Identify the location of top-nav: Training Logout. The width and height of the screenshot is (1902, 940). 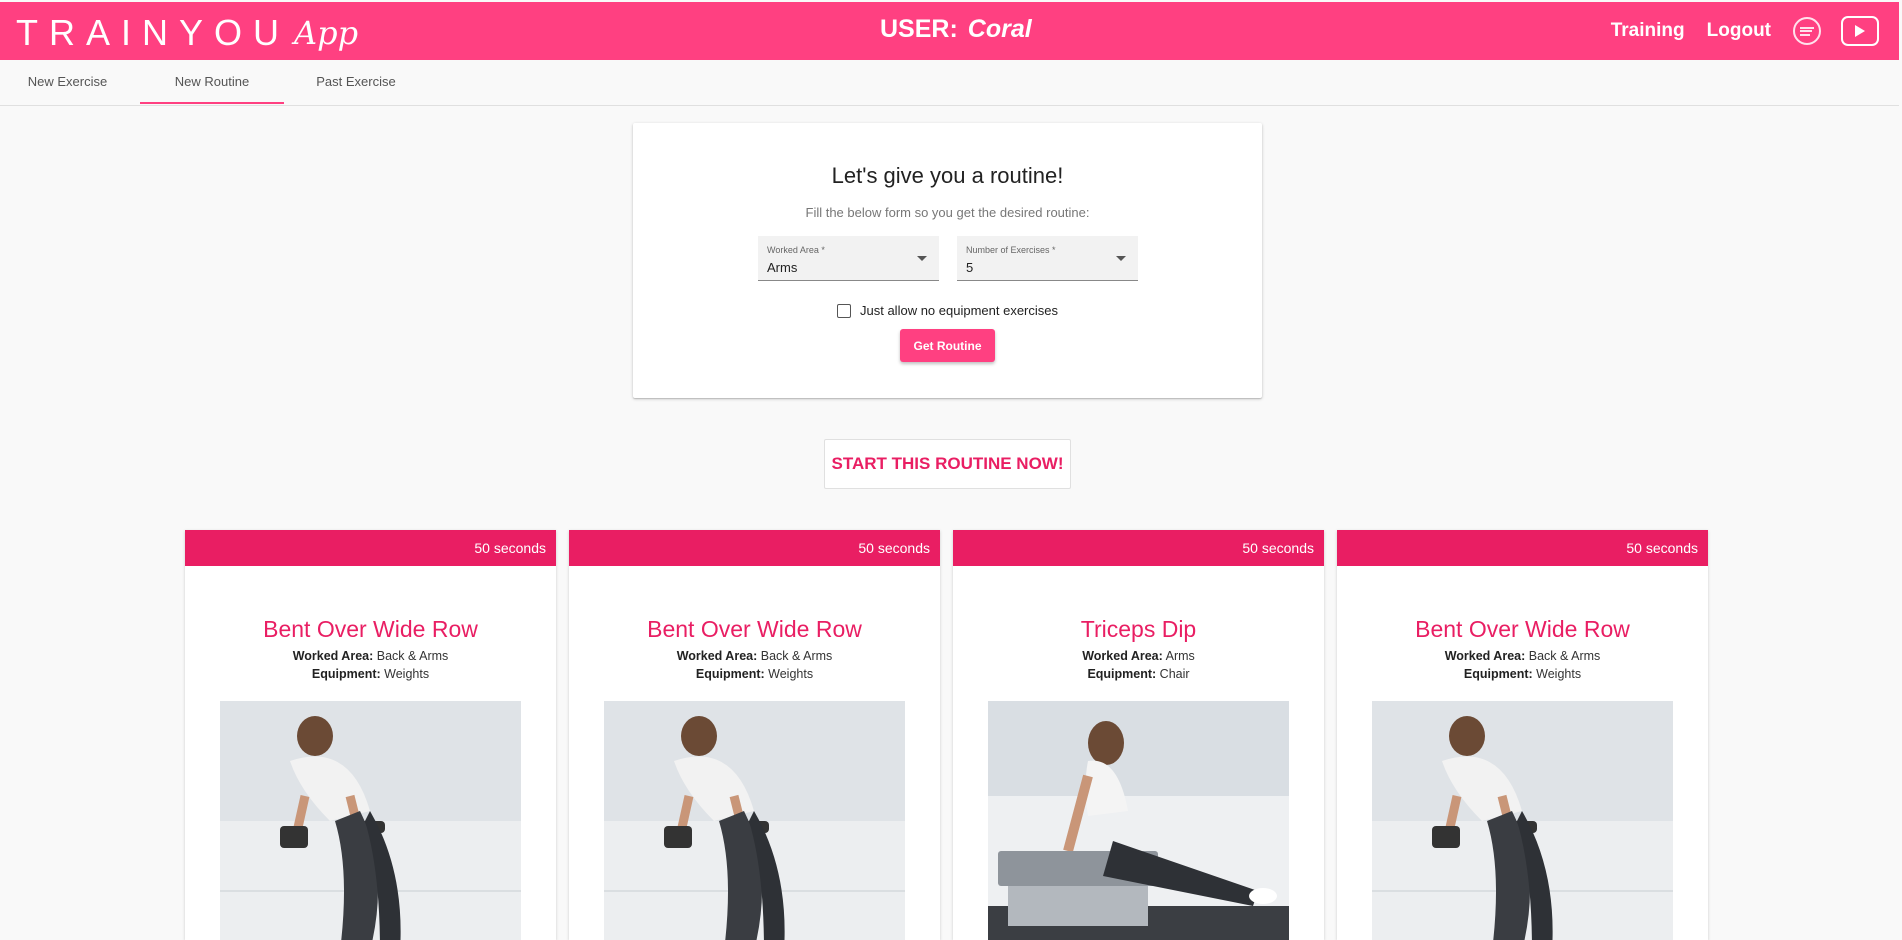
(1755, 31).